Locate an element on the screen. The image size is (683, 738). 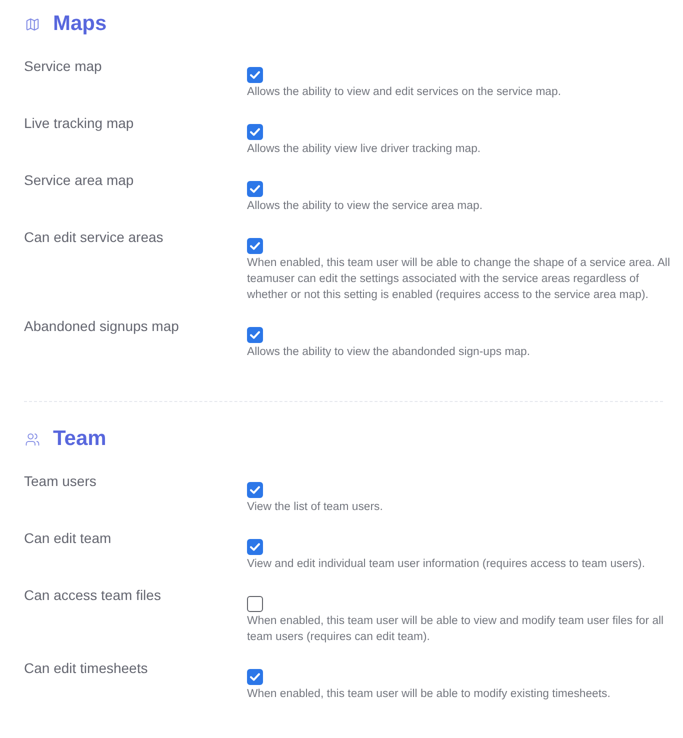
description-text: Allows the ability view live driver tracking map. is located at coordinates (364, 149).